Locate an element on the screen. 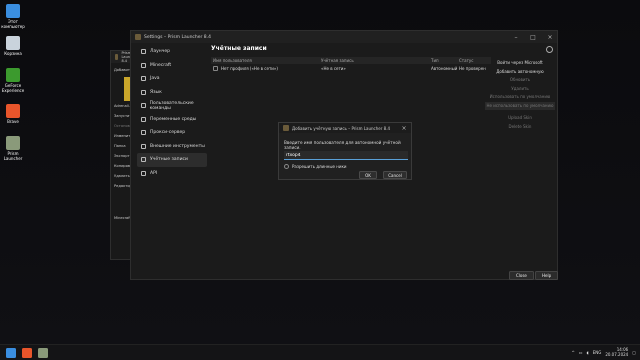 Image resolution: width=640 pixels, height=360 pixels. allow-long-names: Разрешить длинные ники is located at coordinates (315, 166).